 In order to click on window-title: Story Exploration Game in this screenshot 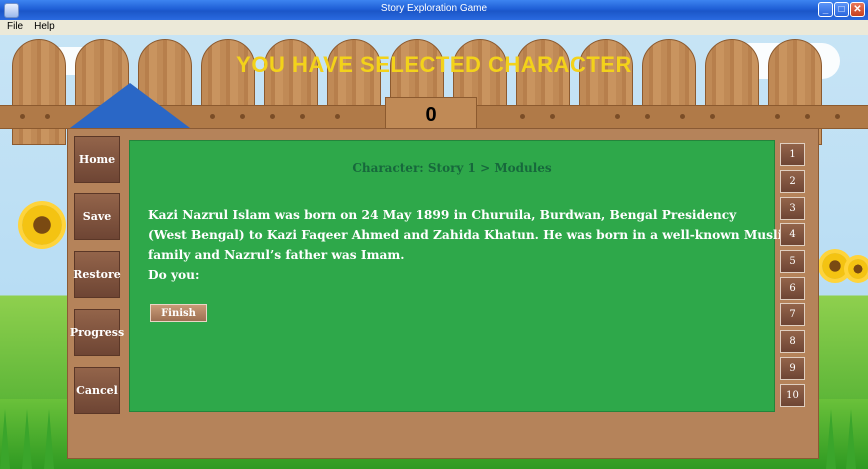, I will do `click(434, 8)`.